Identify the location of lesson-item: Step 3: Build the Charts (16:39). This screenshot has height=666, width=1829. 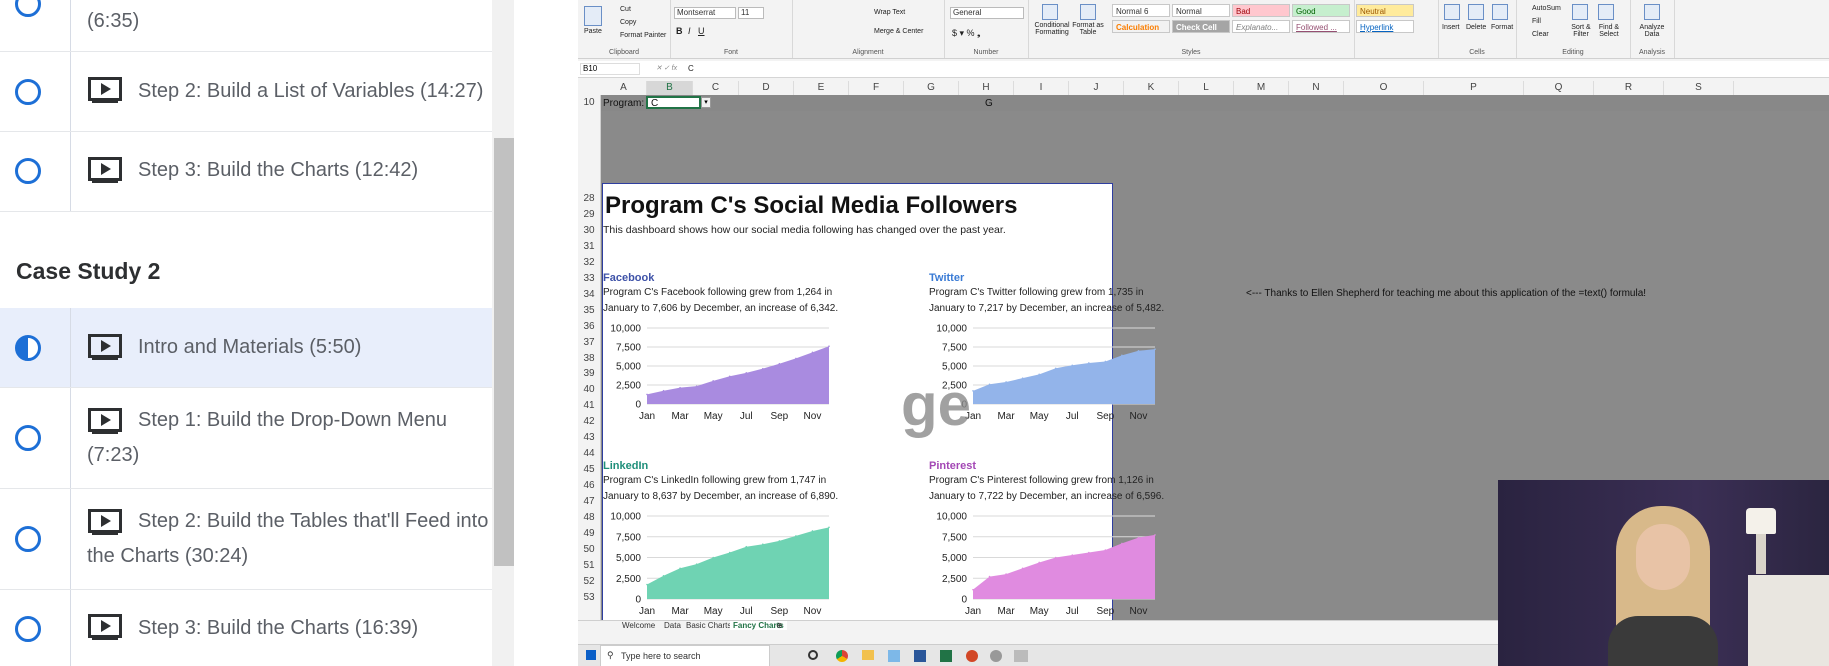
(246, 628).